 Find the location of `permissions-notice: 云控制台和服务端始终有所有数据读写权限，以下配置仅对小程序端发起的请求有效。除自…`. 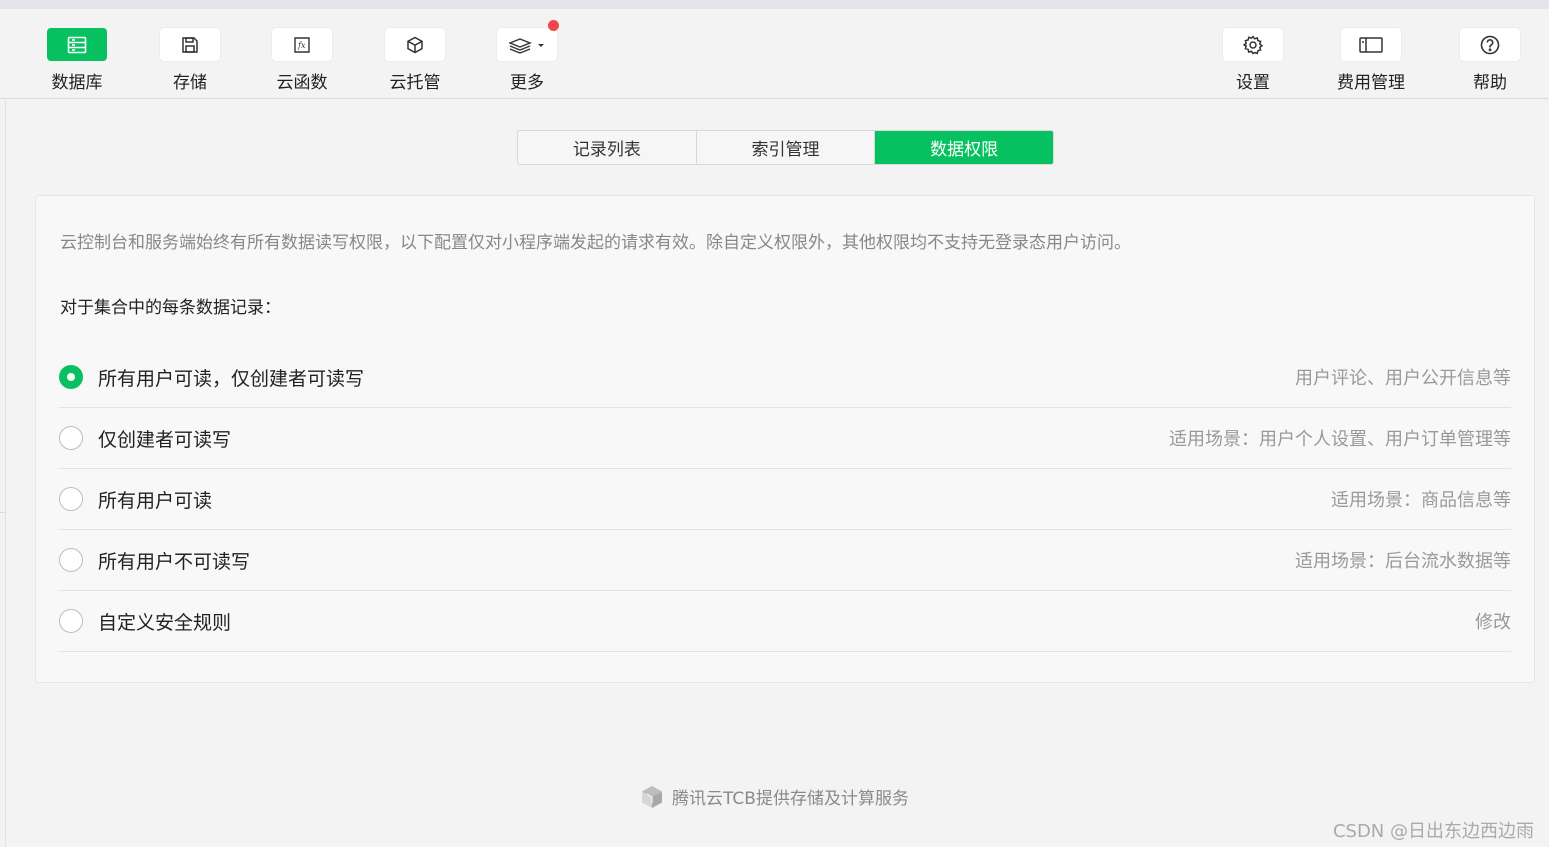

permissions-notice: 云控制台和服务端始终有所有数据读写权限，以下配置仅对小程序端发起的请求有效。除自… is located at coordinates (595, 243).